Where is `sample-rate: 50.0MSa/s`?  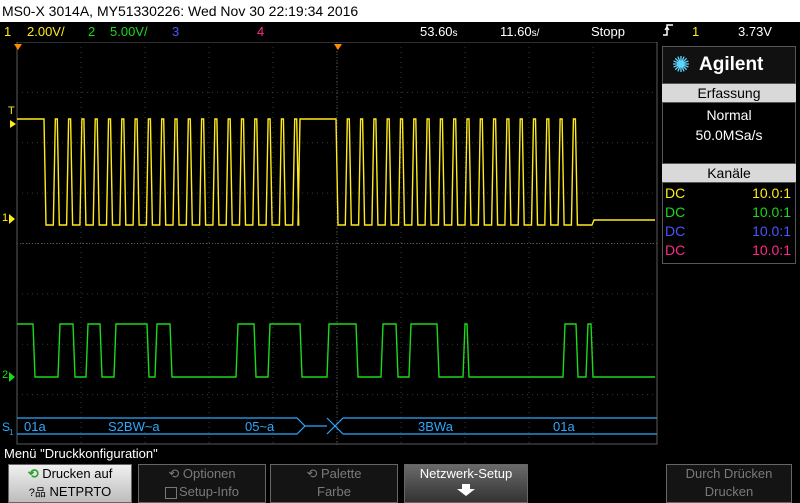
sample-rate: 50.0MSa/s is located at coordinates (729, 135).